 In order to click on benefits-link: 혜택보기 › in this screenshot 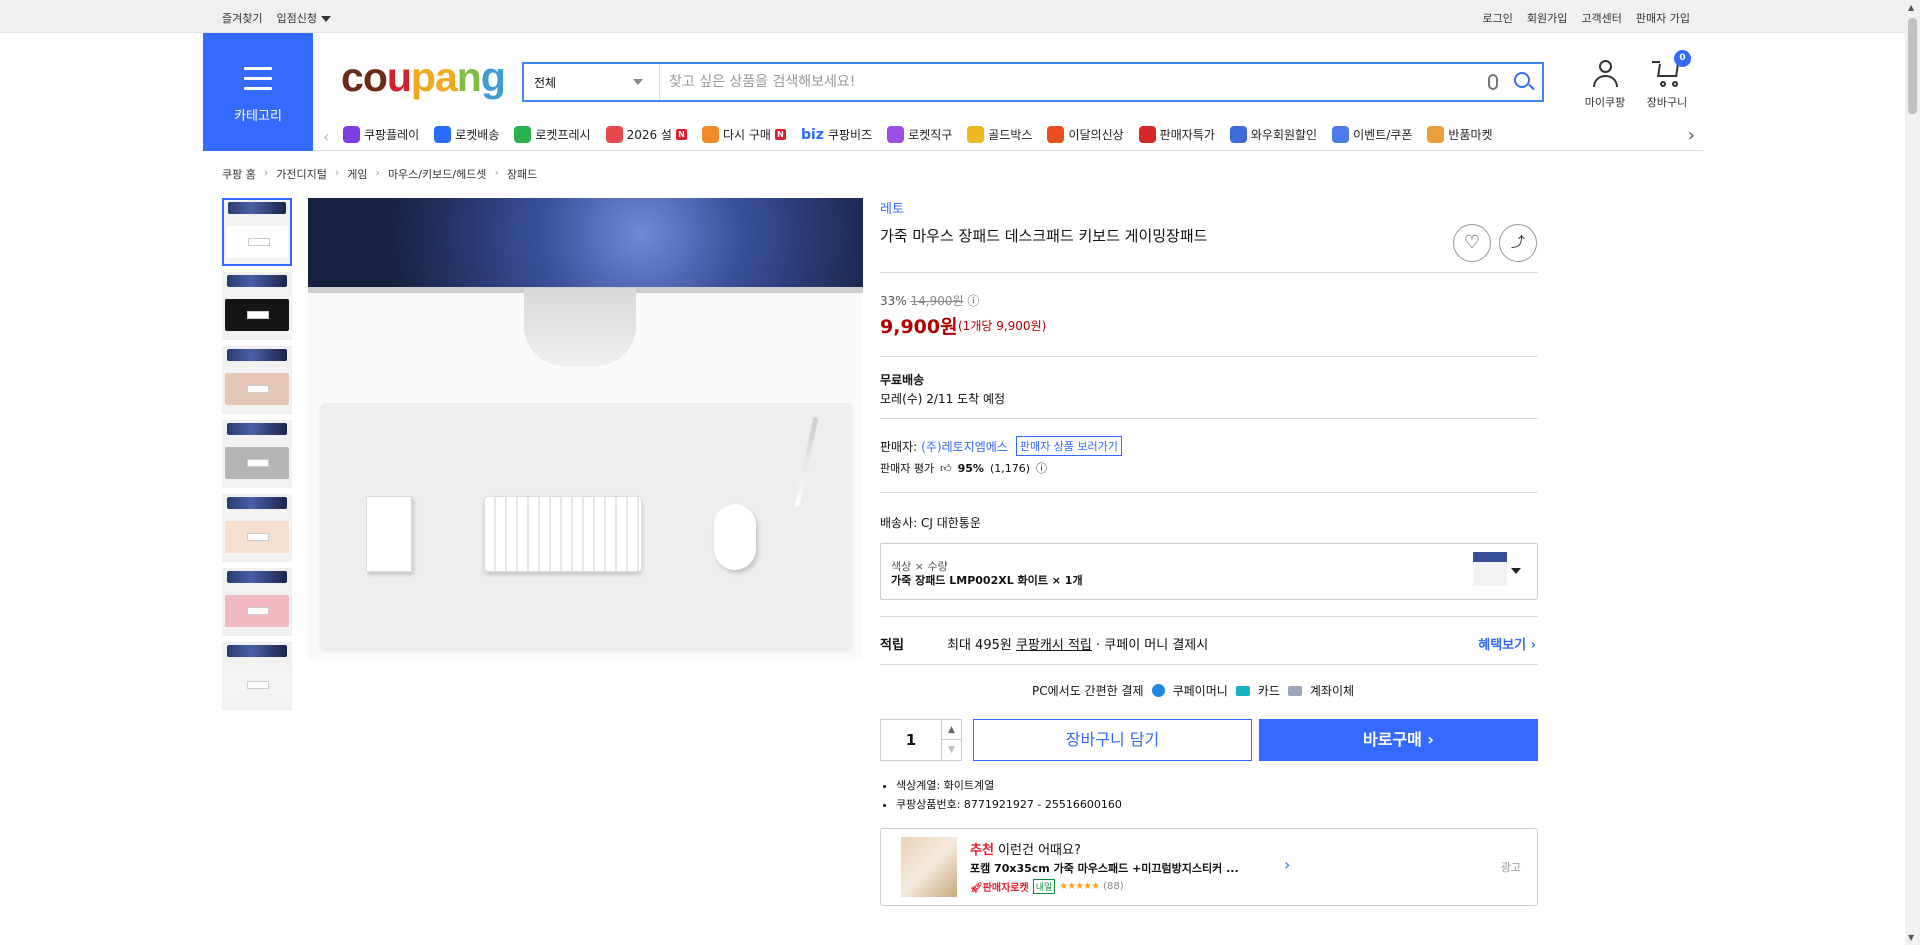, I will do `click(1507, 643)`.